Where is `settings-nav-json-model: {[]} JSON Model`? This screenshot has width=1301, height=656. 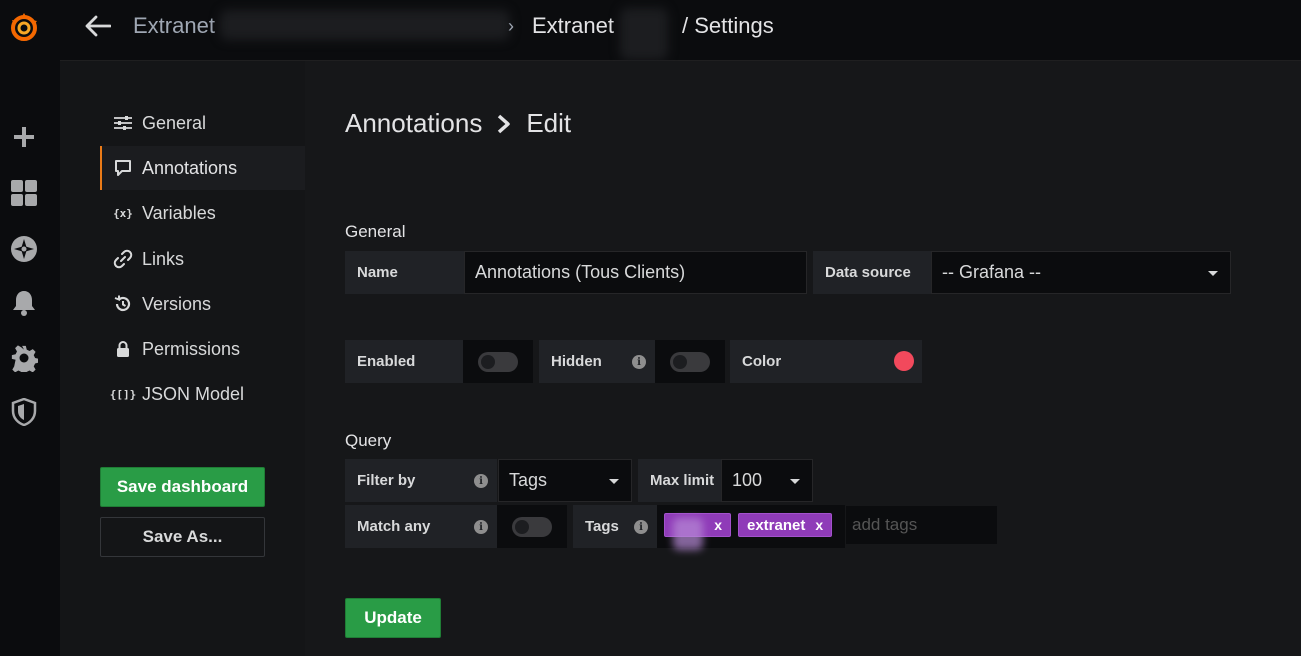
settings-nav-json-model: {[]} JSON Model is located at coordinates (202, 394).